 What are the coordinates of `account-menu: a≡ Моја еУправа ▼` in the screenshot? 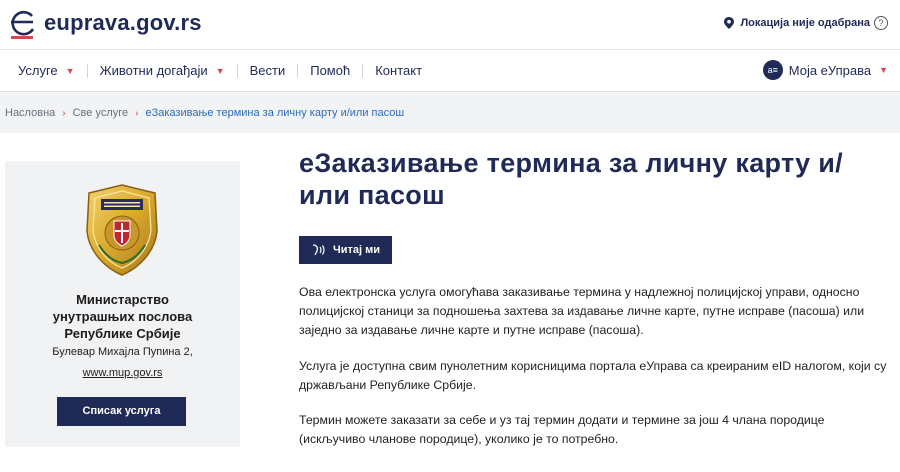 It's located at (825, 70).